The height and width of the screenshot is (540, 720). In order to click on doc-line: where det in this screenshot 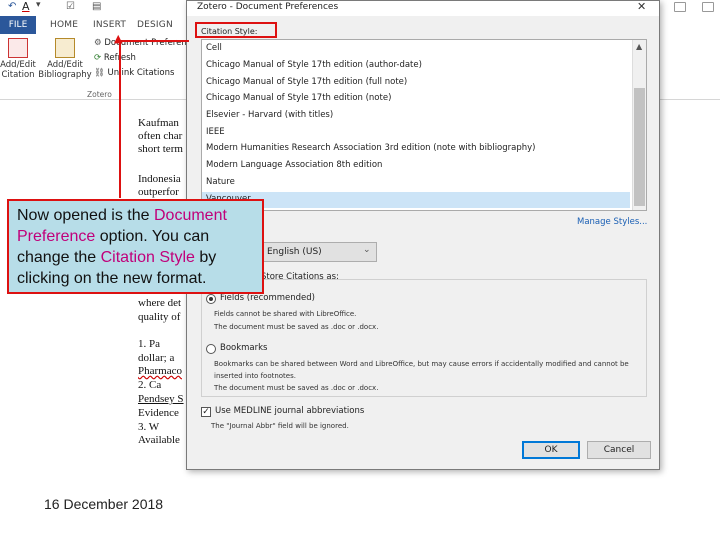, I will do `click(160, 303)`.